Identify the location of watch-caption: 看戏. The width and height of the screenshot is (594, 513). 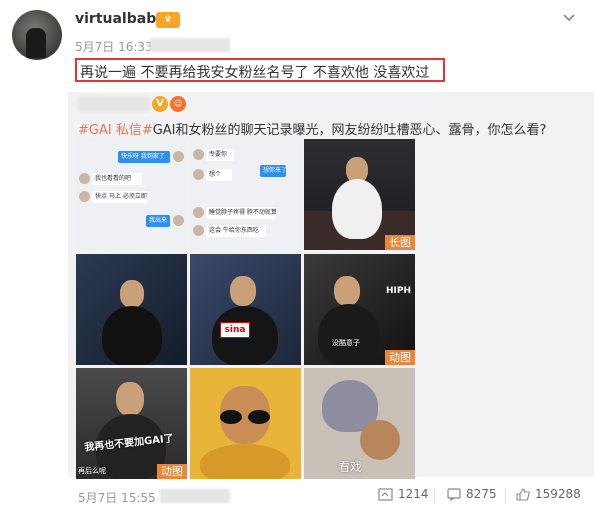
(350, 467).